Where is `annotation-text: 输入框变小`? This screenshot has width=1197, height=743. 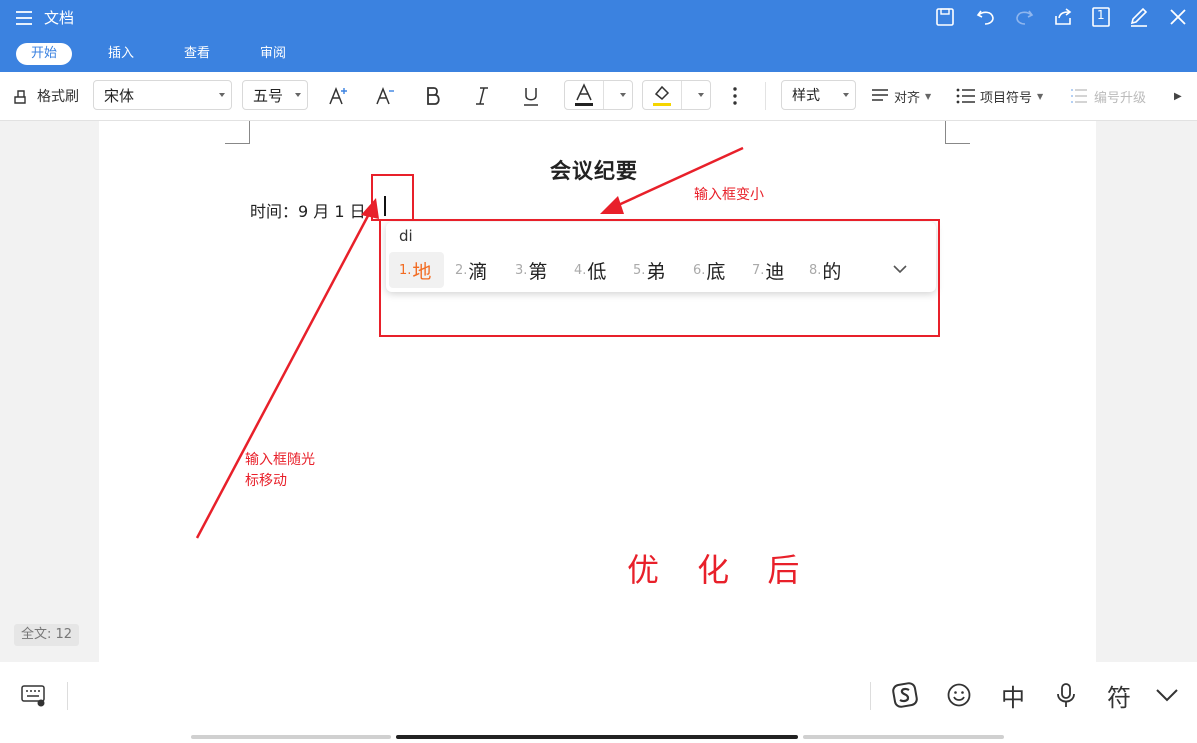 annotation-text: 输入框变小 is located at coordinates (729, 195).